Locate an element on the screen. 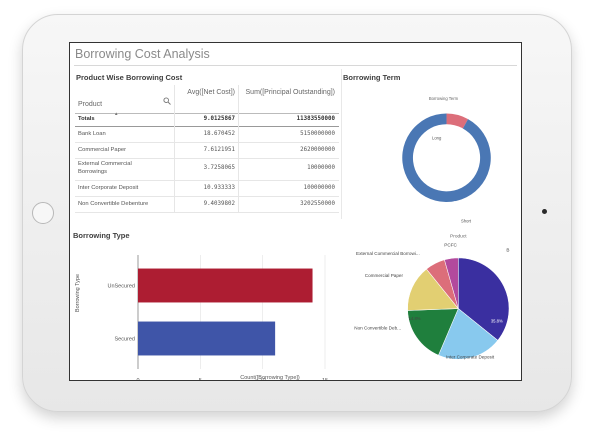 Image resolution: width=592 pixels, height=437 pixels. totals-label: Totals is located at coordinates (86, 119).